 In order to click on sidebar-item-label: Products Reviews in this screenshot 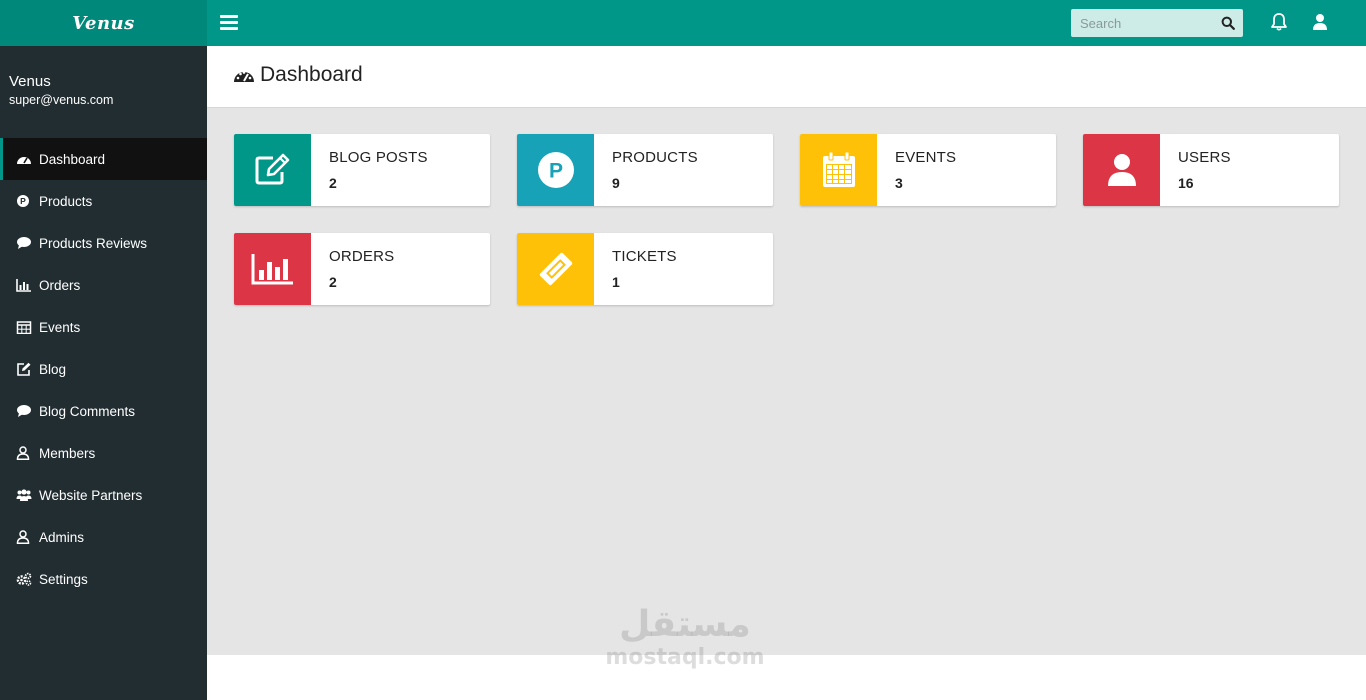, I will do `click(93, 243)`.